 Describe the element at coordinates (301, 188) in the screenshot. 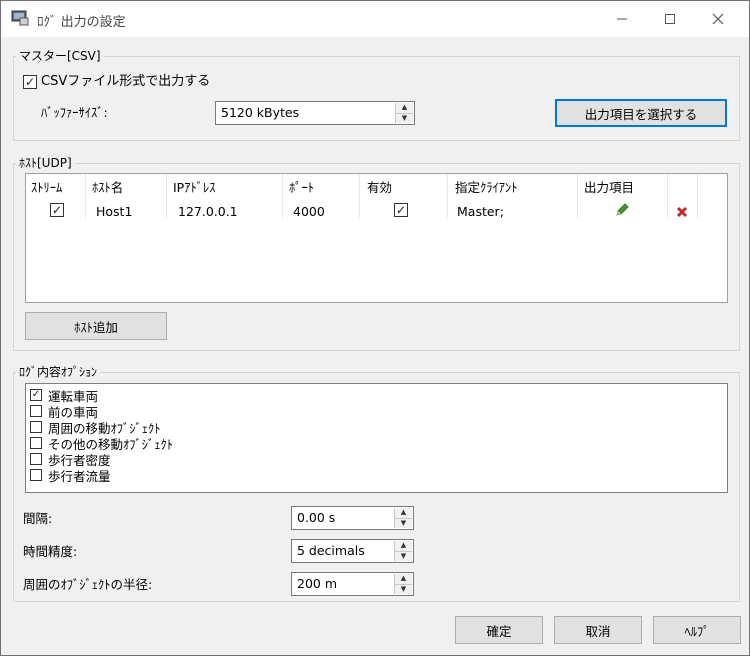

I see `col-header-port: ﾎﾟｰﾄ` at that location.